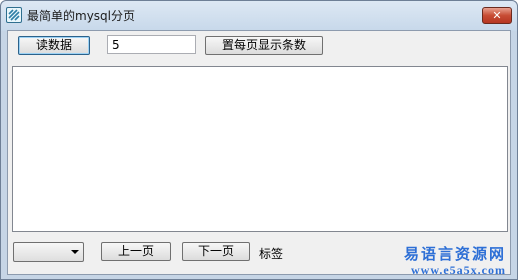 Image resolution: width=518 pixels, height=280 pixels. I want to click on watermark-url: www.e5a5x.com, so click(458, 270).